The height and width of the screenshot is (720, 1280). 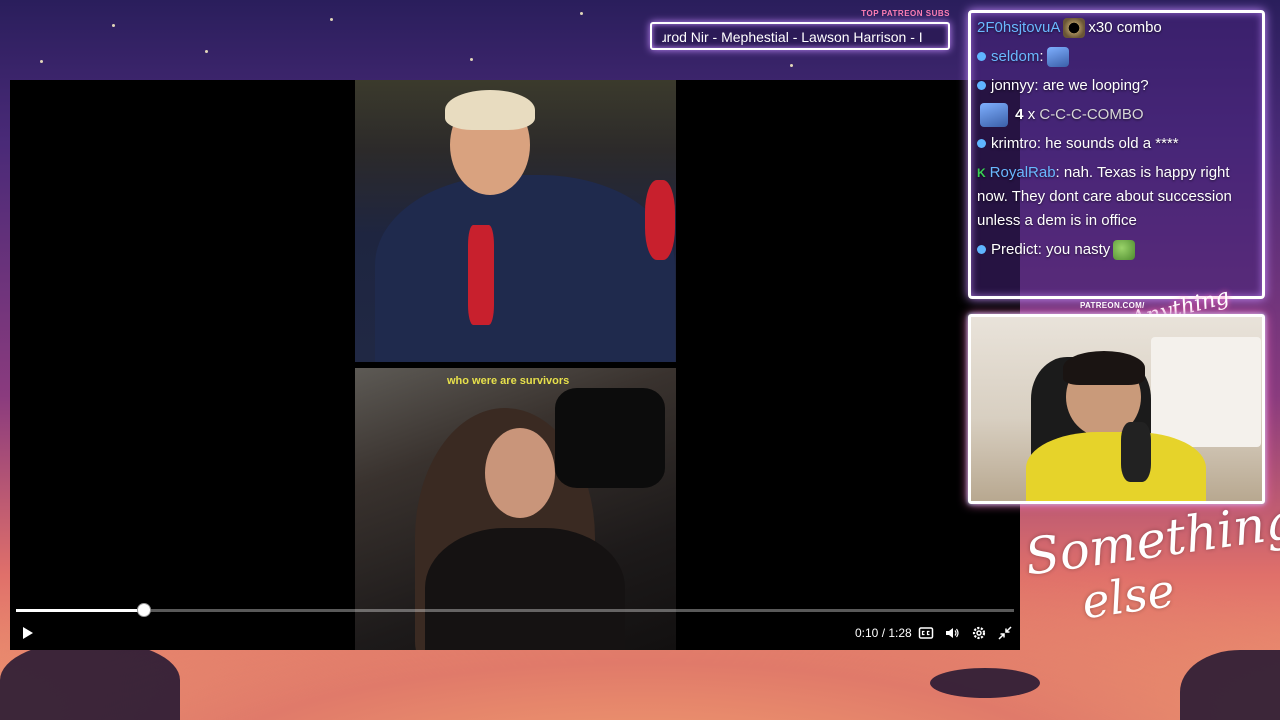 I want to click on chat-message: 2F0hsjtovuA x30 combo, so click(x=1116, y=28).